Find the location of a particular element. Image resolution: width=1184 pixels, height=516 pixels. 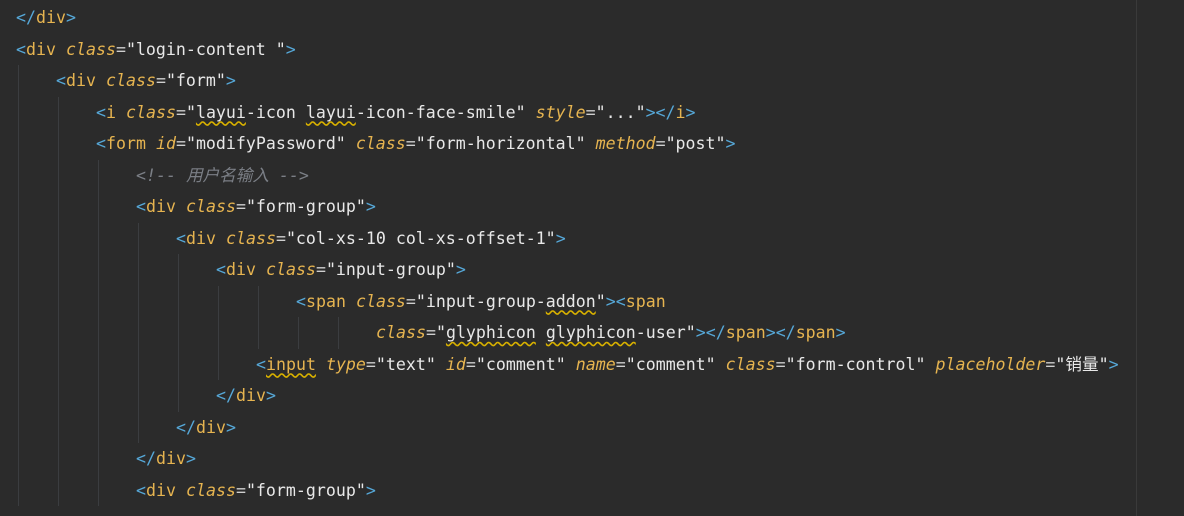

code-token: method is located at coordinates (625, 143).